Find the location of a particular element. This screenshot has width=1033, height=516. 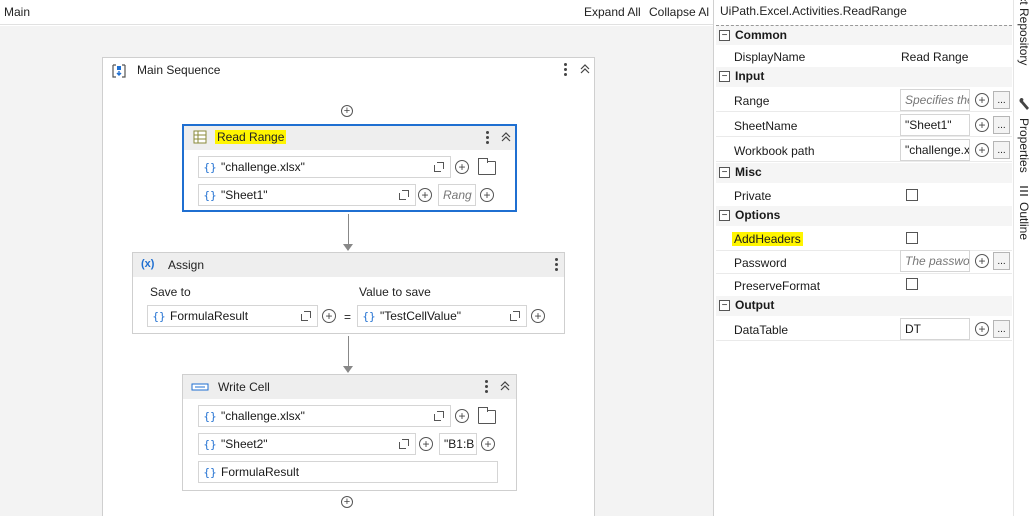

write-cell-value-field: {} FormulaResult is located at coordinates (348, 472).